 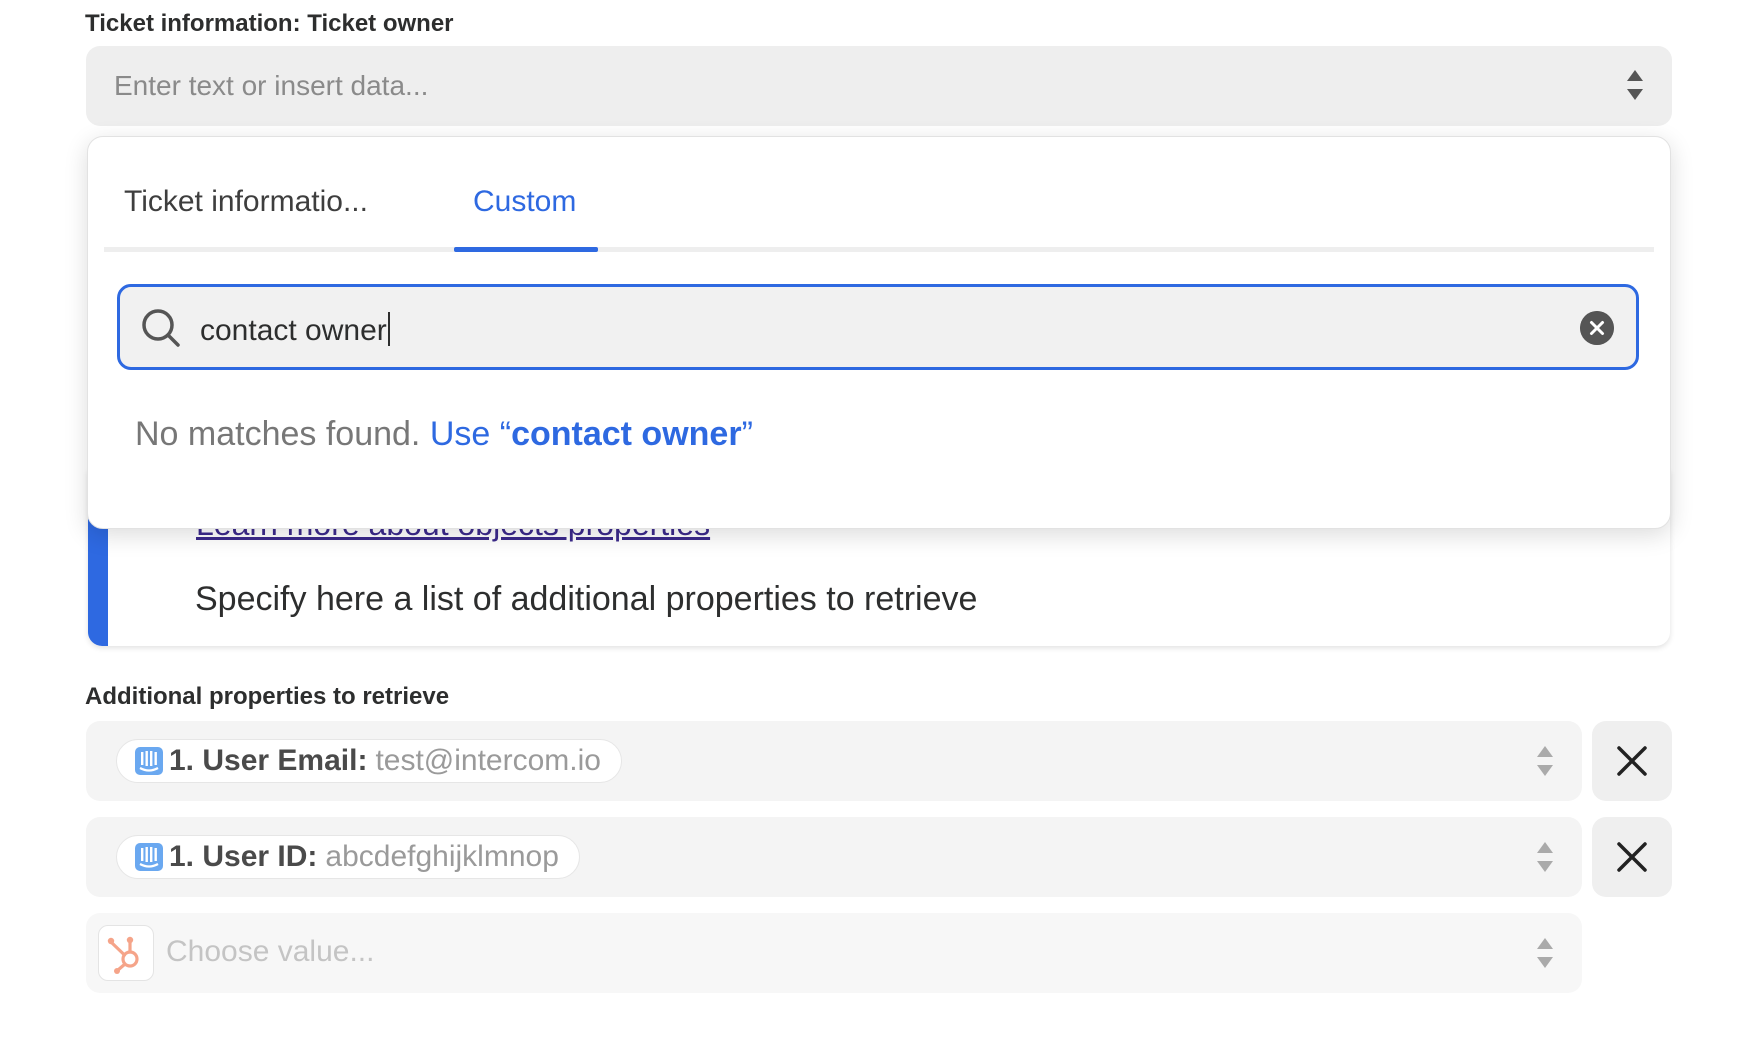 I want to click on clear-icon, so click(x=1597, y=328).